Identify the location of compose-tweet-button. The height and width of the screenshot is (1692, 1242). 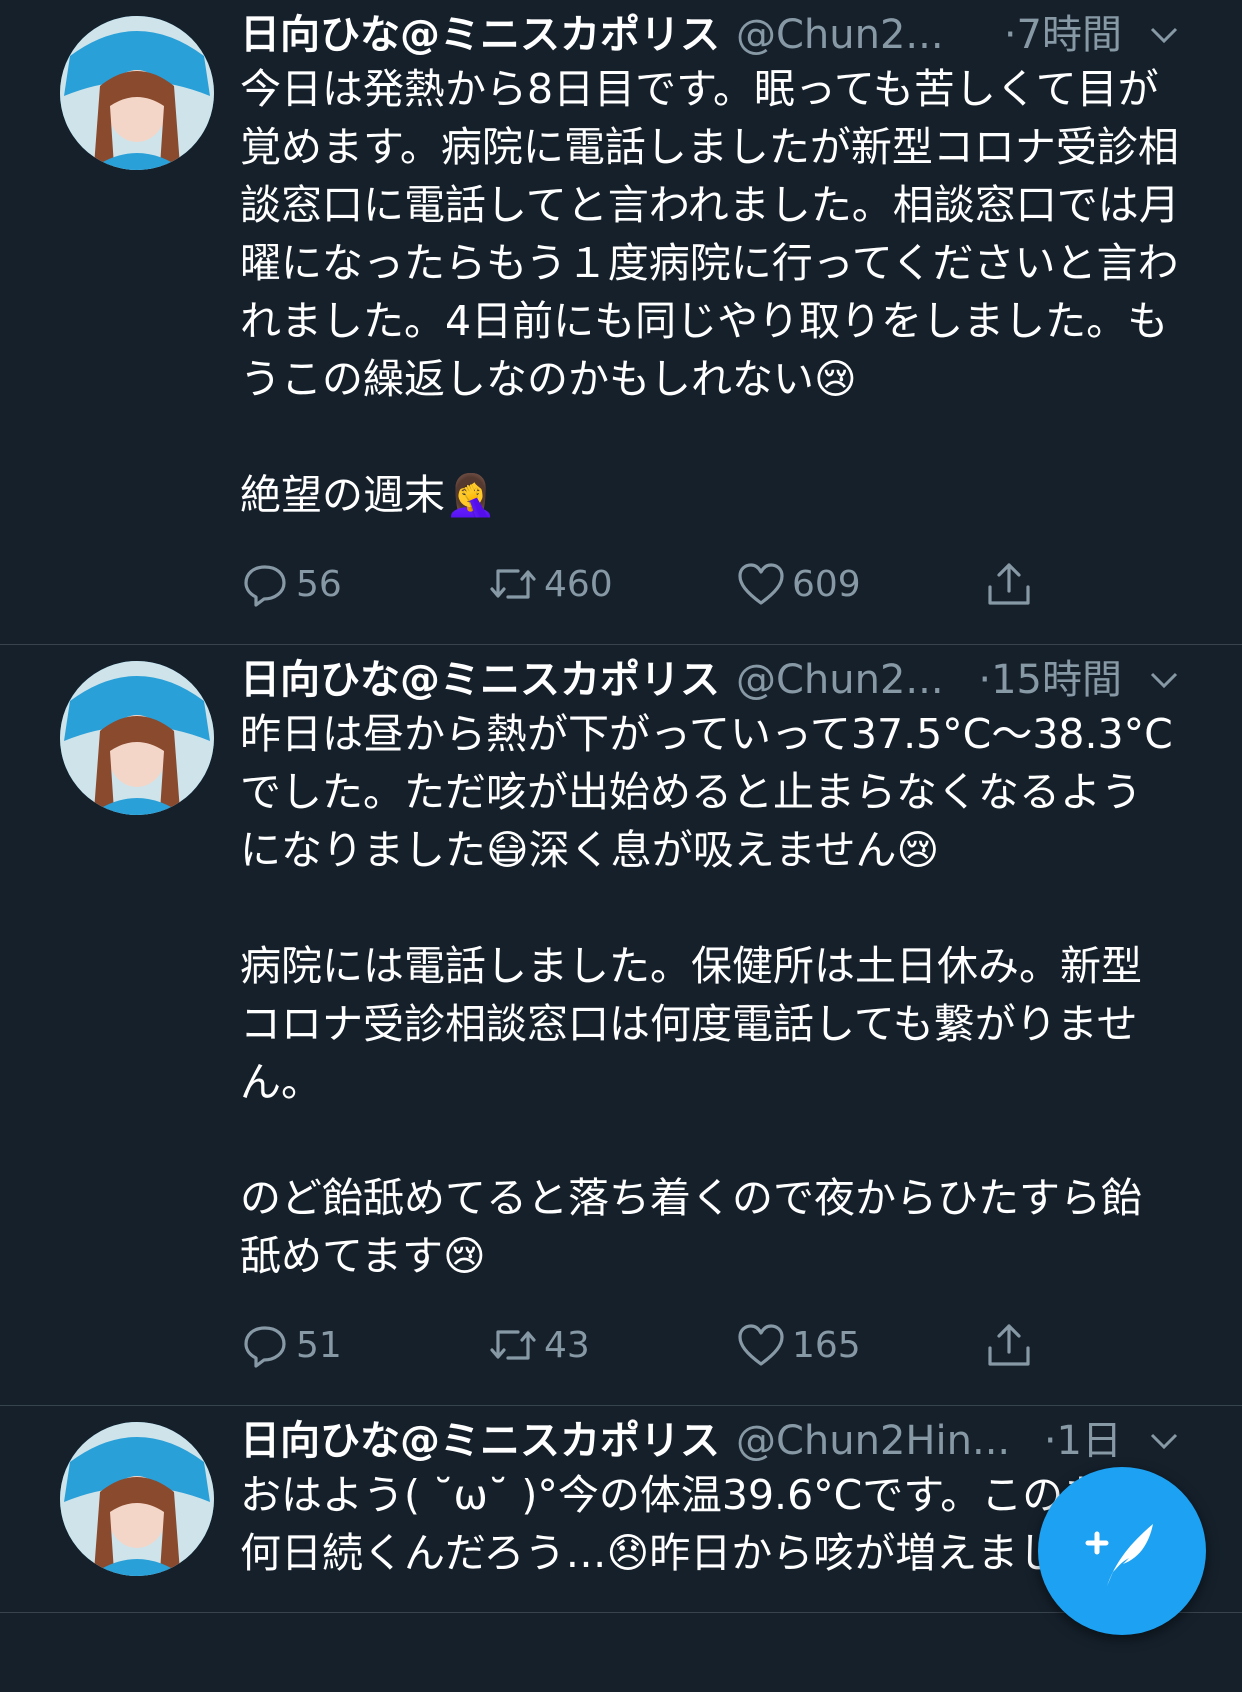
(1122, 1551).